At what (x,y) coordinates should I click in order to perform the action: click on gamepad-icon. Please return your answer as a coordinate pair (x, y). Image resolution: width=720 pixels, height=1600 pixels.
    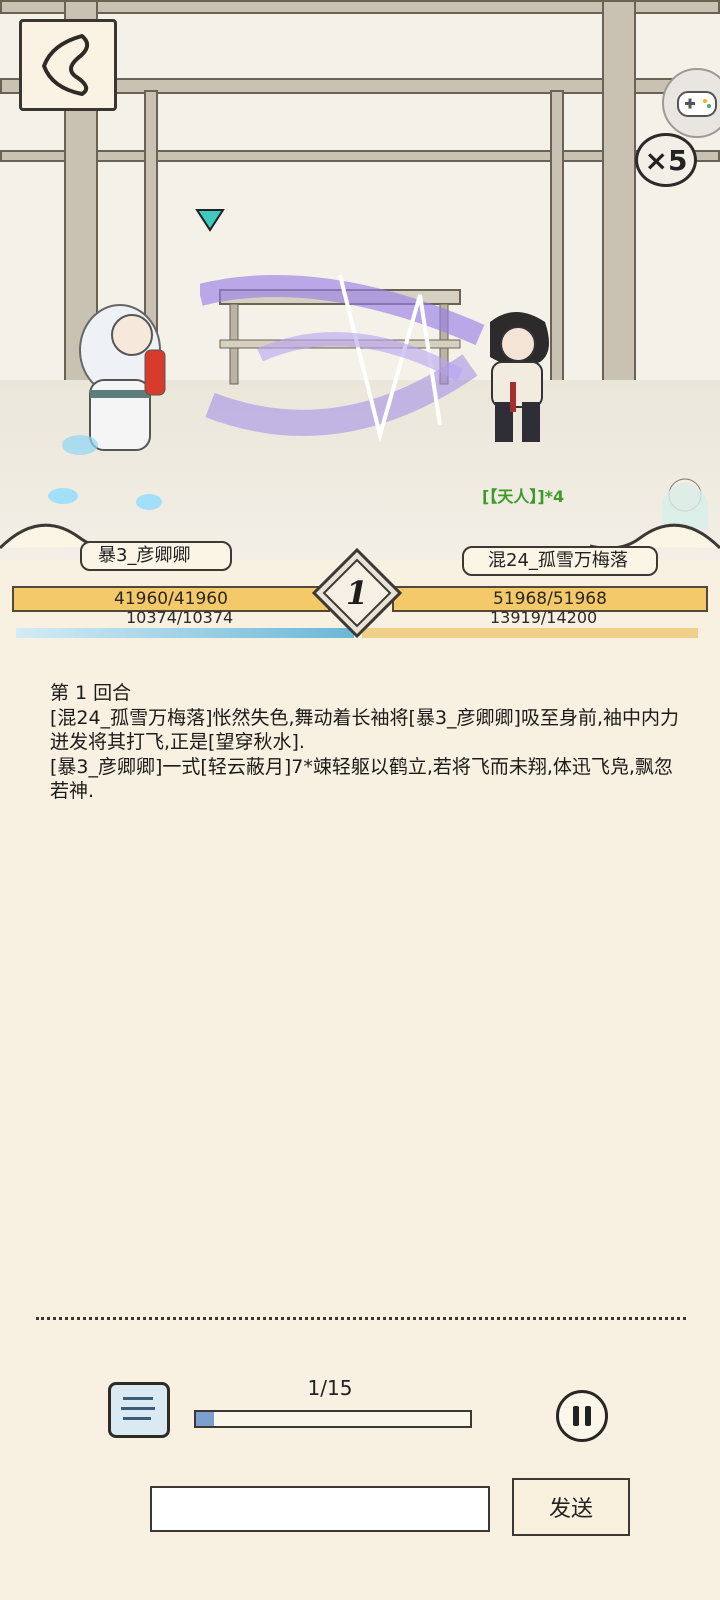
    Looking at the image, I should click on (697, 104).